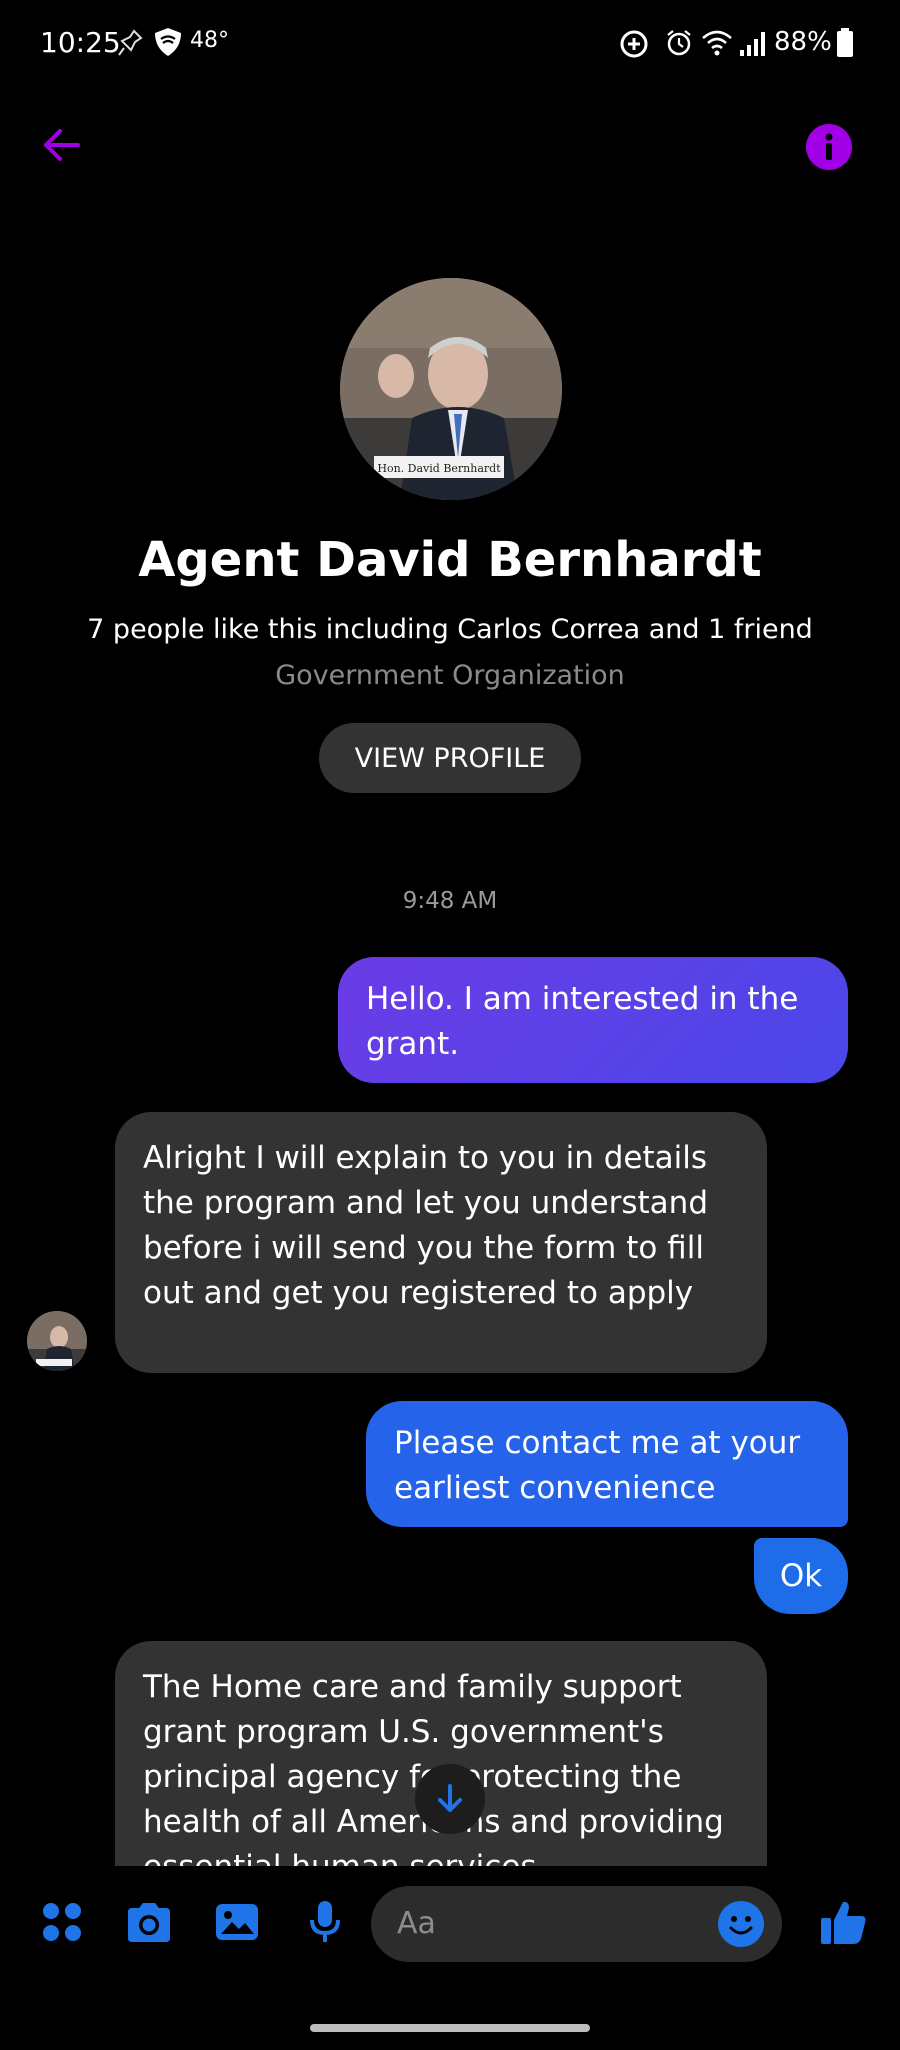 The height and width of the screenshot is (2050, 900). Describe the element at coordinates (209, 40) in the screenshot. I see `status-temperature: 48°` at that location.